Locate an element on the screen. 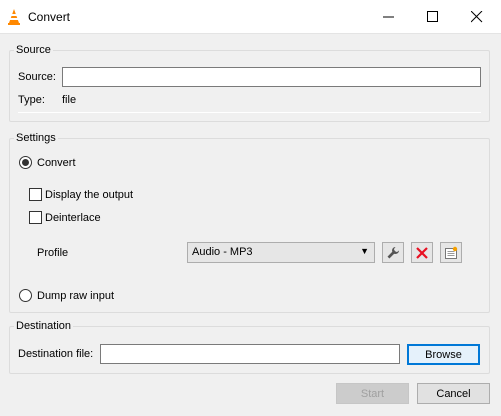 The image size is (501, 416). source-input is located at coordinates (271, 77).